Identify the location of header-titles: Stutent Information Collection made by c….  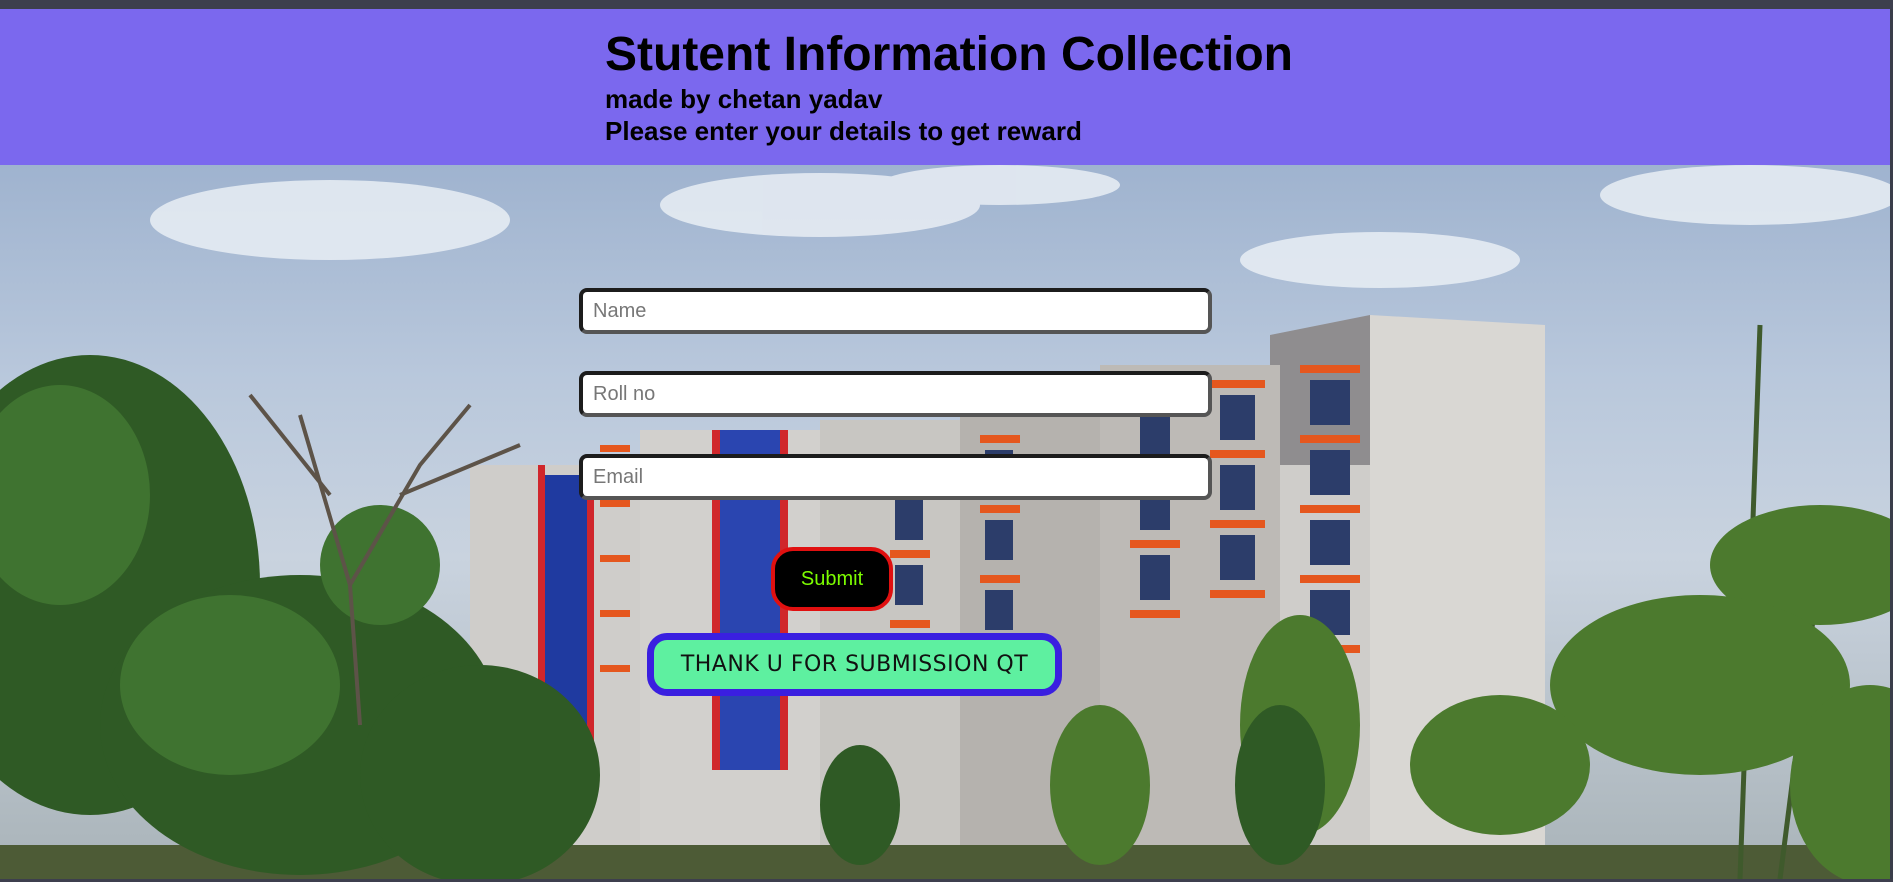
(949, 87).